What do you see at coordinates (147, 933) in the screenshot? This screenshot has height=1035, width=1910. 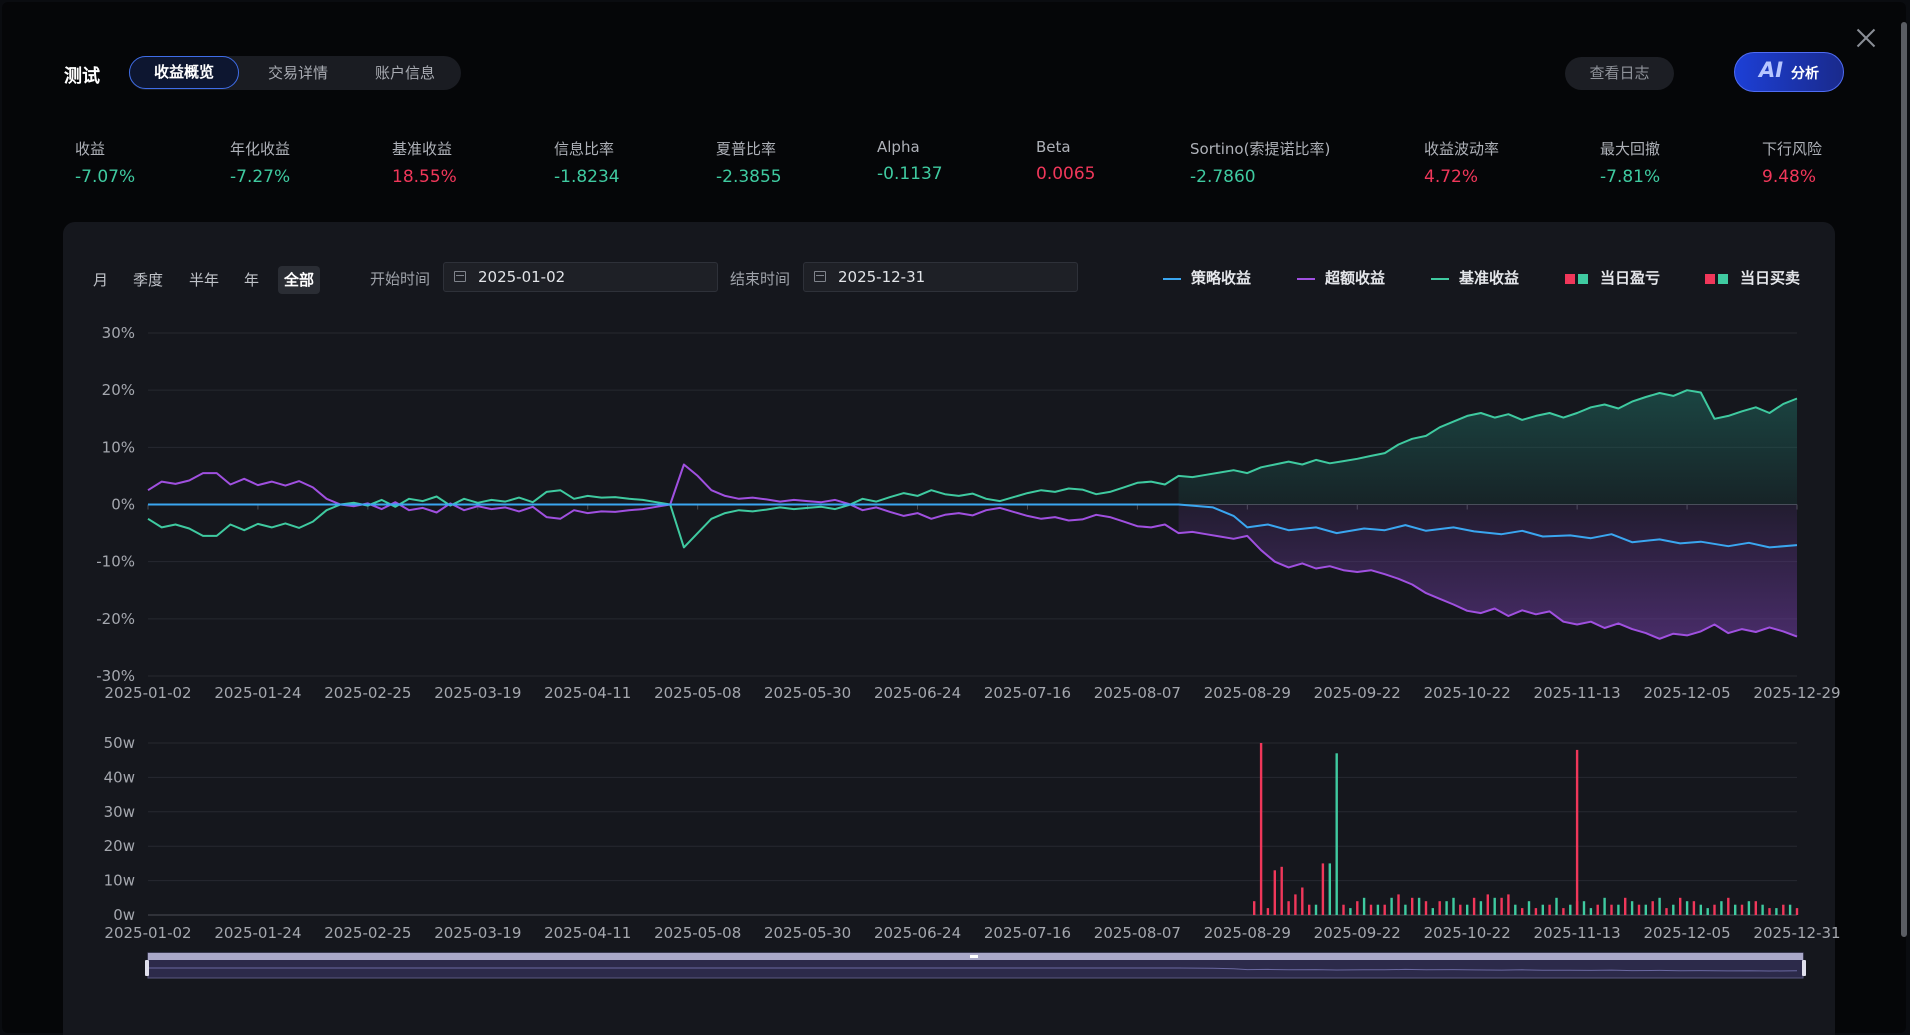 I see `x-tick-label: 2025-01-02` at bounding box center [147, 933].